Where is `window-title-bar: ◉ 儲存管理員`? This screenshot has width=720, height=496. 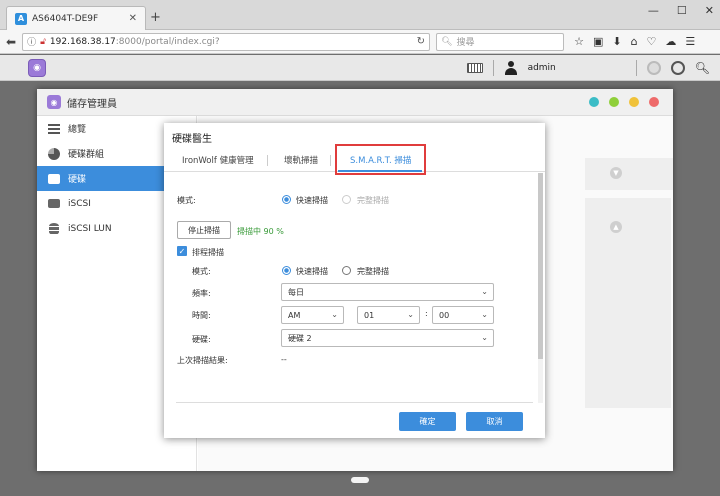
window-title-bar: ◉ 儲存管理員 is located at coordinates (355, 102).